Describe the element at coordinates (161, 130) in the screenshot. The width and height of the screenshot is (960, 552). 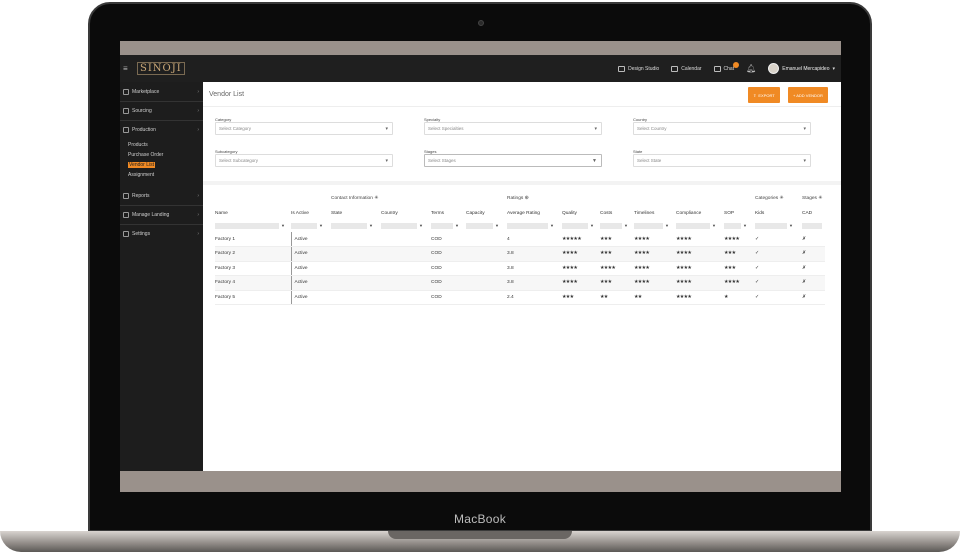
I see `sidebar-item-production: Production ›` at that location.